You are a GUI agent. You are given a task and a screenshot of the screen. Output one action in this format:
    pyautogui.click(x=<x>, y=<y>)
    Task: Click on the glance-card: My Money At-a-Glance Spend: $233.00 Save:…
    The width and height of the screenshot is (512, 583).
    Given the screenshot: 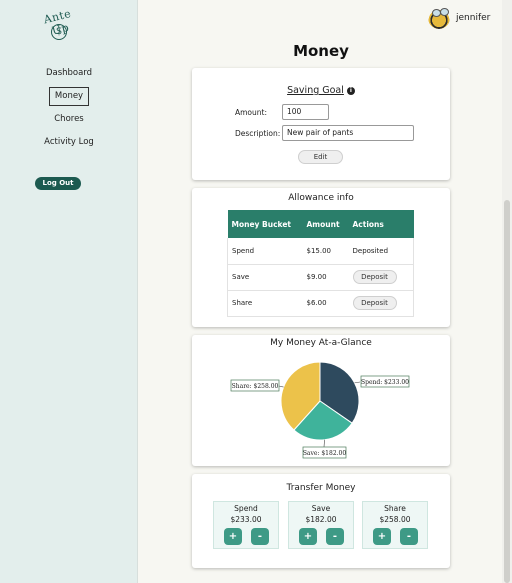 What is the action you would take?
    pyautogui.click(x=321, y=400)
    